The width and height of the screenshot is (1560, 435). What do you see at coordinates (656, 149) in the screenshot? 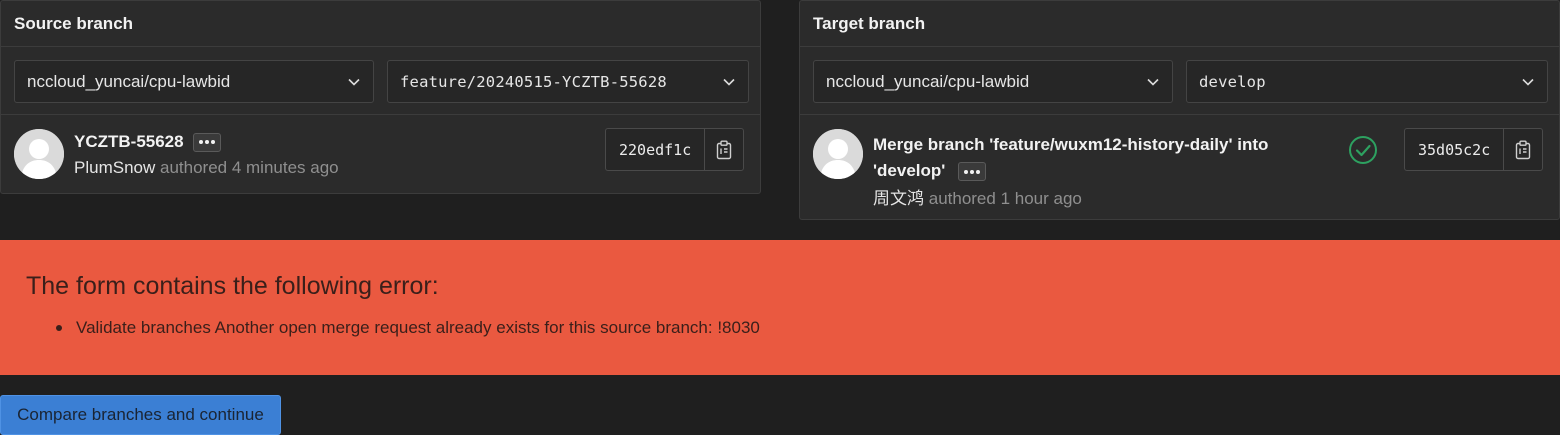
I see `source-commit-sha: 220edf1c` at bounding box center [656, 149].